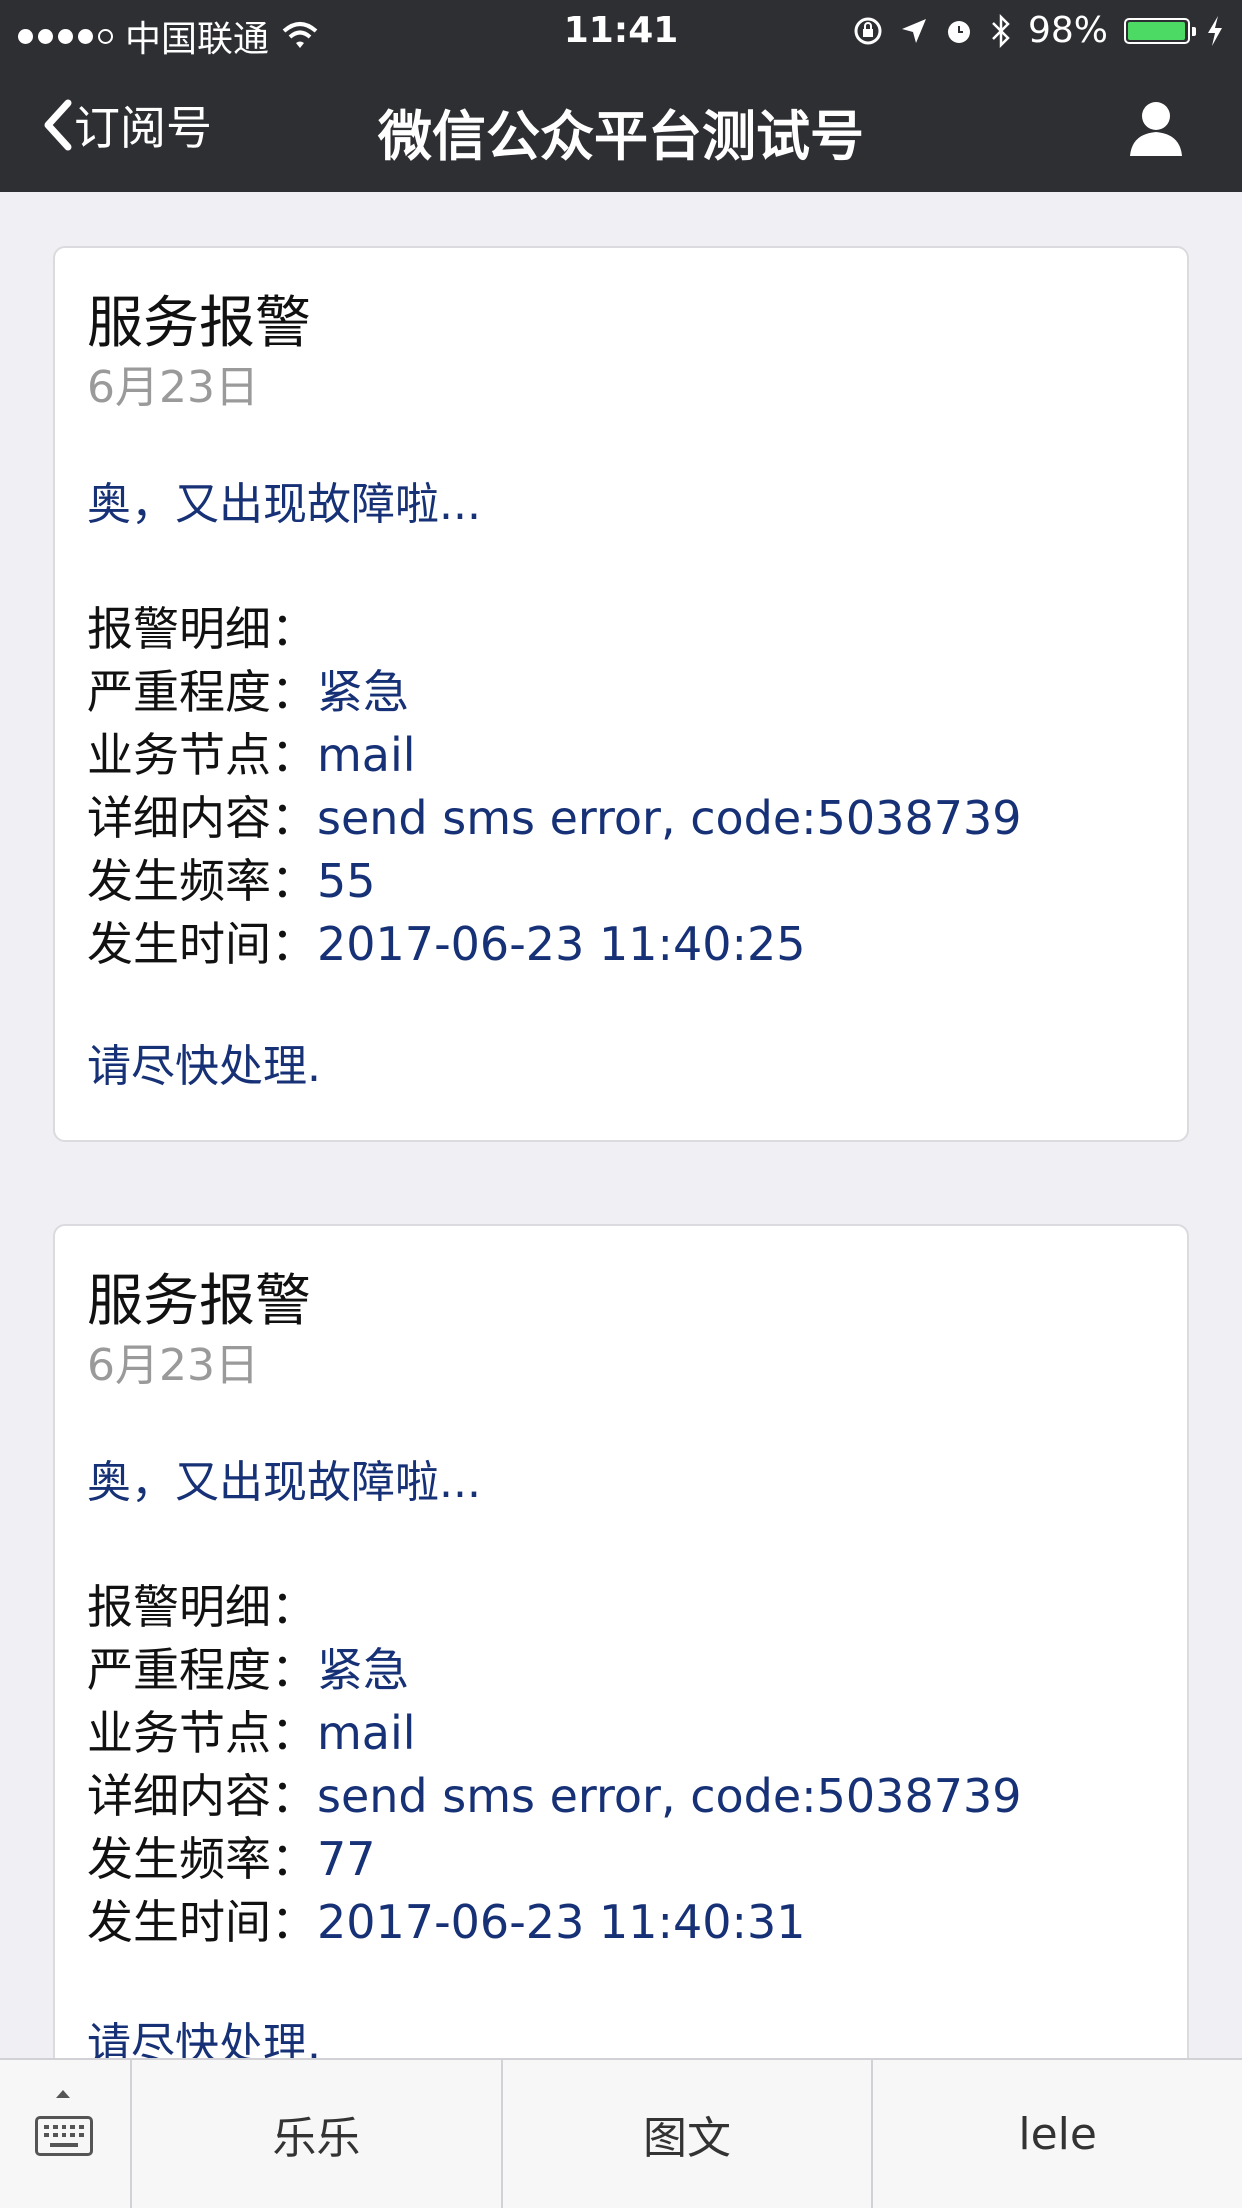 This screenshot has width=1242, height=2208. I want to click on field-value: 2017-06-23 11:40:25, so click(561, 944).